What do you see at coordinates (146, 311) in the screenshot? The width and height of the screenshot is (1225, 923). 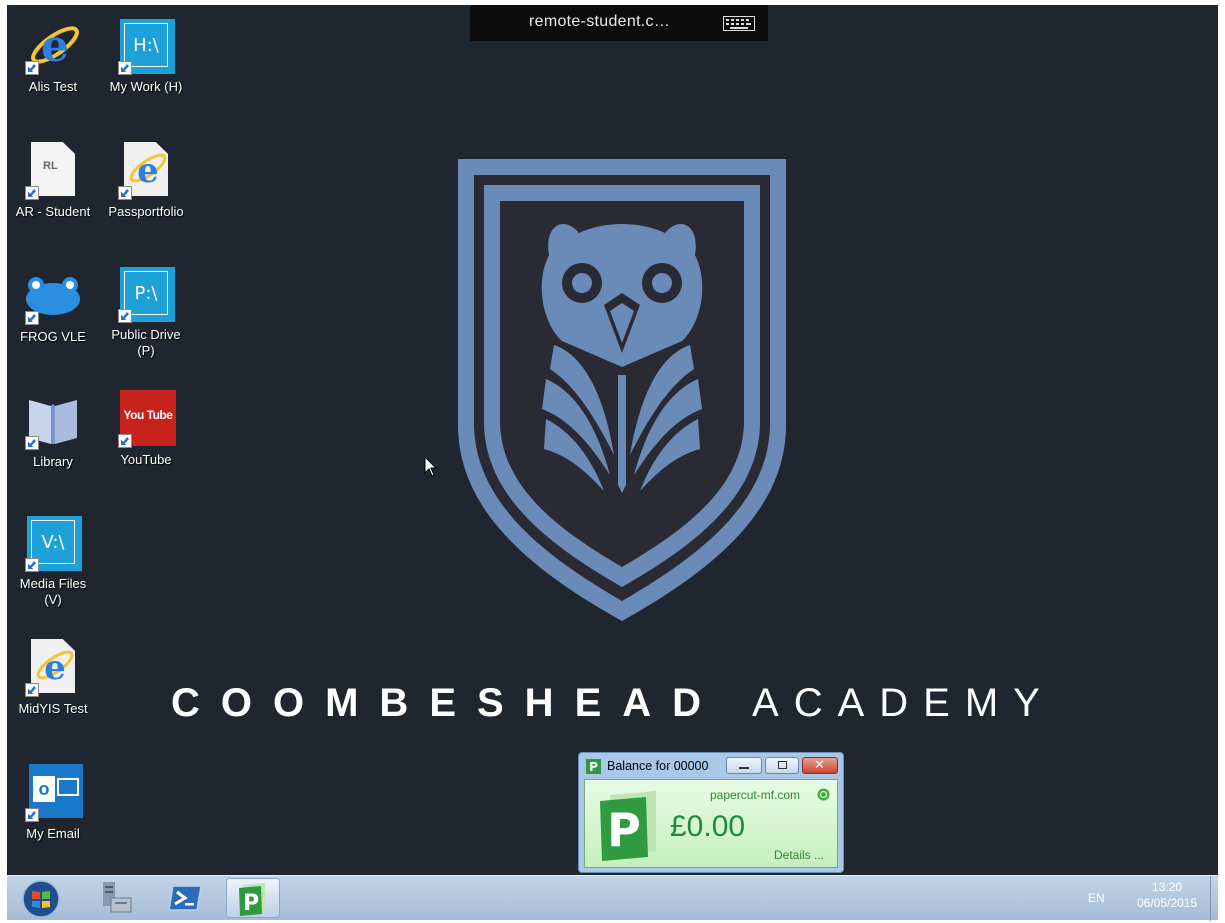 I see `desktop-icon-public-drive: P:\ Public Drive (P)` at bounding box center [146, 311].